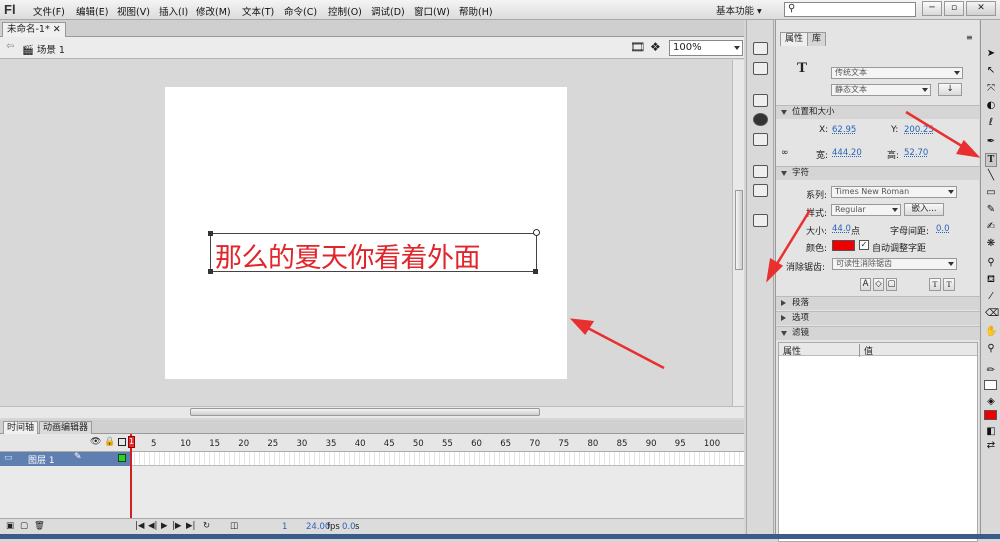 The image size is (1000, 542). Describe the element at coordinates (122, 458) in the screenshot. I see `layer-color-swatch` at that location.